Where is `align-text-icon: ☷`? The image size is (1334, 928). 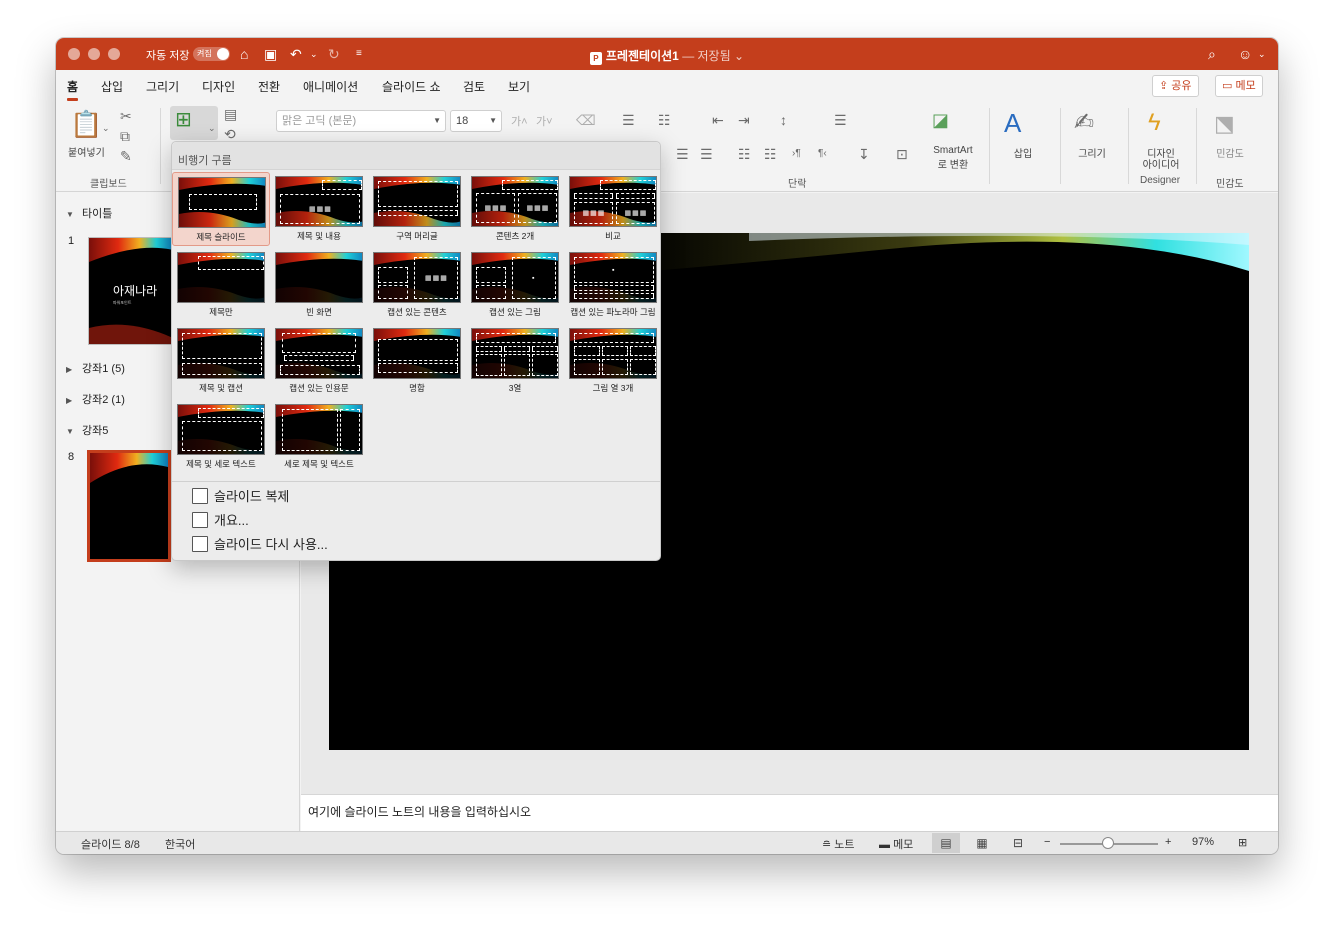 align-text-icon: ☷ is located at coordinates (770, 154).